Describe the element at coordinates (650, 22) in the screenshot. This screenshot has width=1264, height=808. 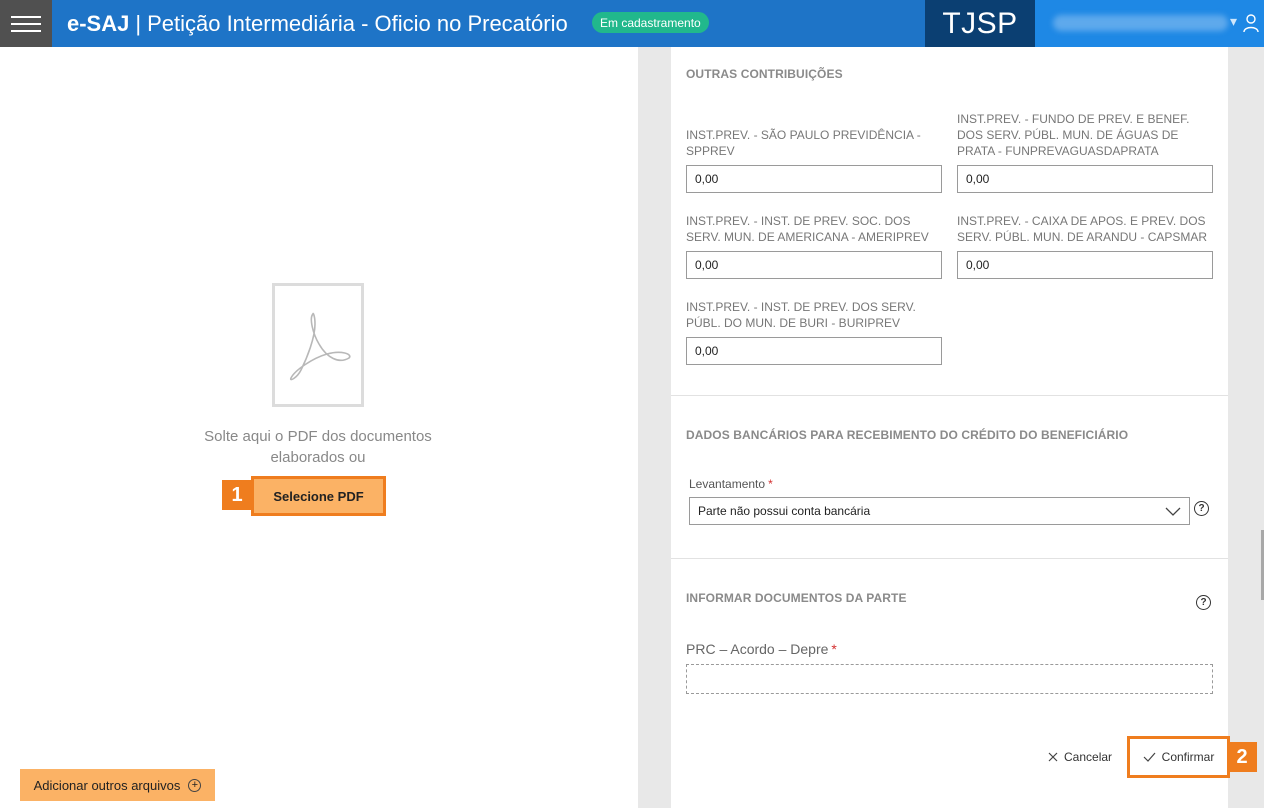
I see `status-badge: Em cadastramento` at that location.